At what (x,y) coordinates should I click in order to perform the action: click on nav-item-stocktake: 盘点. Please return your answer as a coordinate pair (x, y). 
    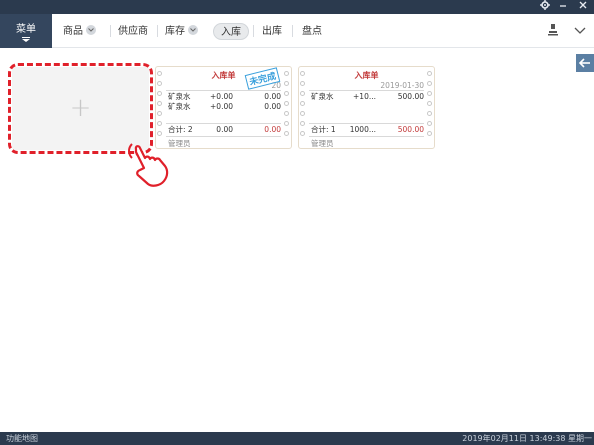
    Looking at the image, I should click on (312, 31).